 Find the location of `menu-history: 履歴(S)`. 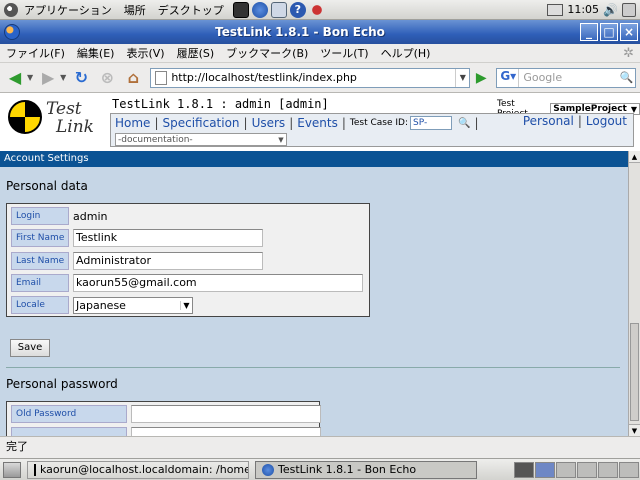

menu-history: 履歴(S) is located at coordinates (196, 53).